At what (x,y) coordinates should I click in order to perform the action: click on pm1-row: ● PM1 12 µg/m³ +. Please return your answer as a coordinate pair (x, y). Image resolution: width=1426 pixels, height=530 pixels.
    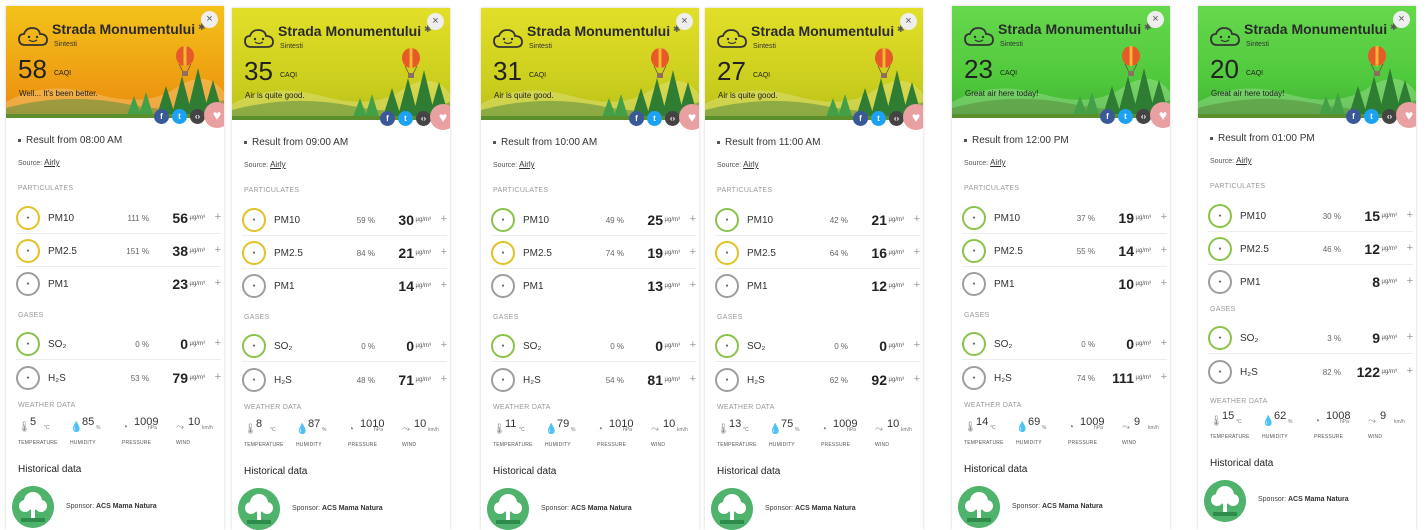
    Looking at the image, I should click on (817, 287).